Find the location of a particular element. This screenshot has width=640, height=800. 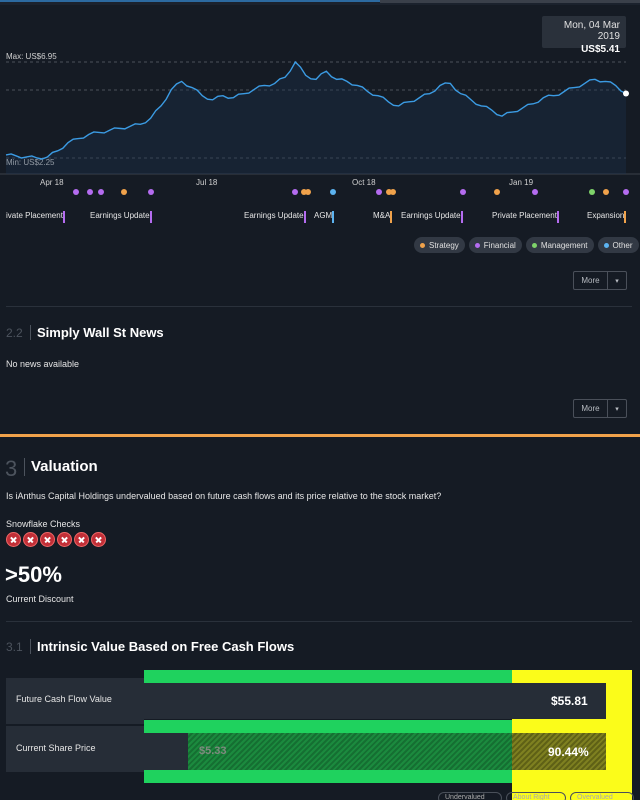

snowflake-checks is located at coordinates (56, 539).